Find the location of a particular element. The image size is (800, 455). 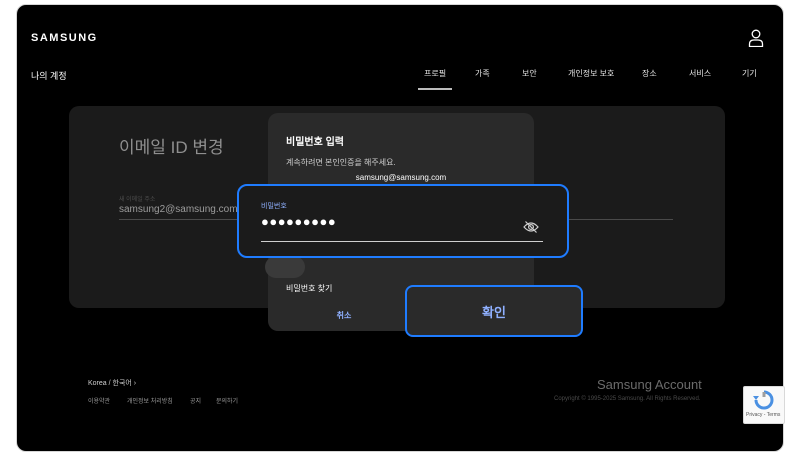

footer-link-privacy: 개인정보 처리방침 is located at coordinates (150, 400).